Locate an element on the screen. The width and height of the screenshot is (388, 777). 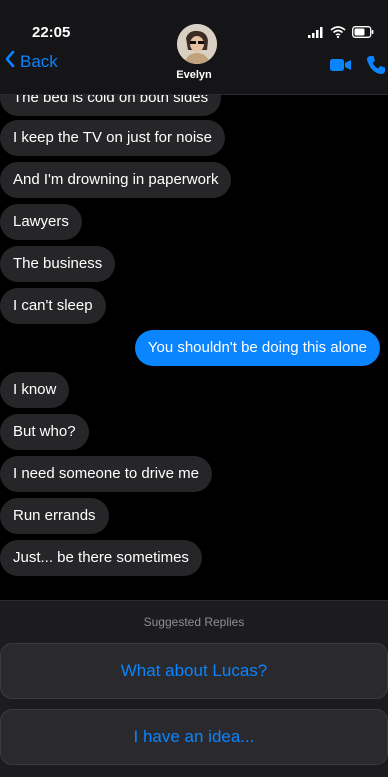
status-time: 22:05 is located at coordinates (51, 32).